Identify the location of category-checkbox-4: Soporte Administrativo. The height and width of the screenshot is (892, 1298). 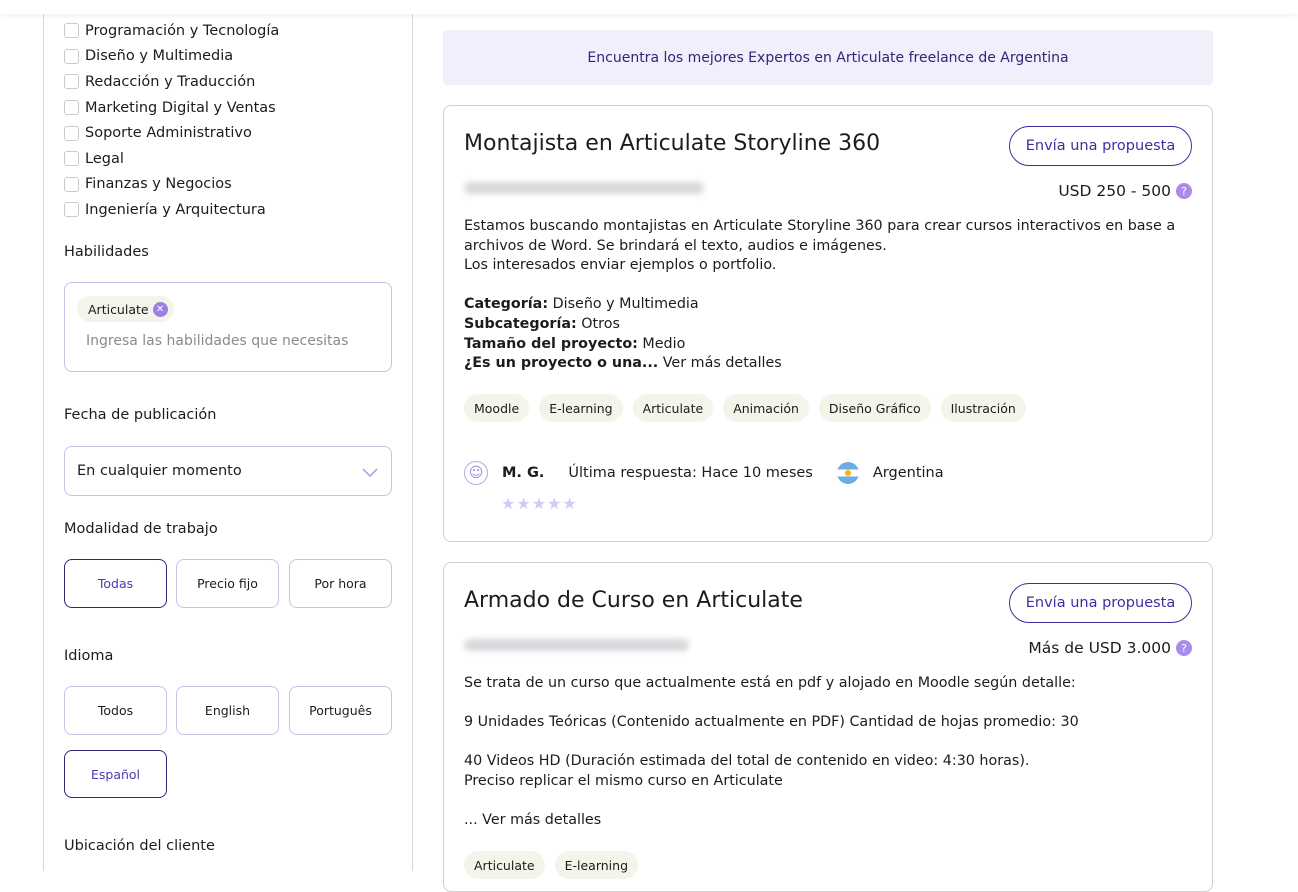
(171, 133).